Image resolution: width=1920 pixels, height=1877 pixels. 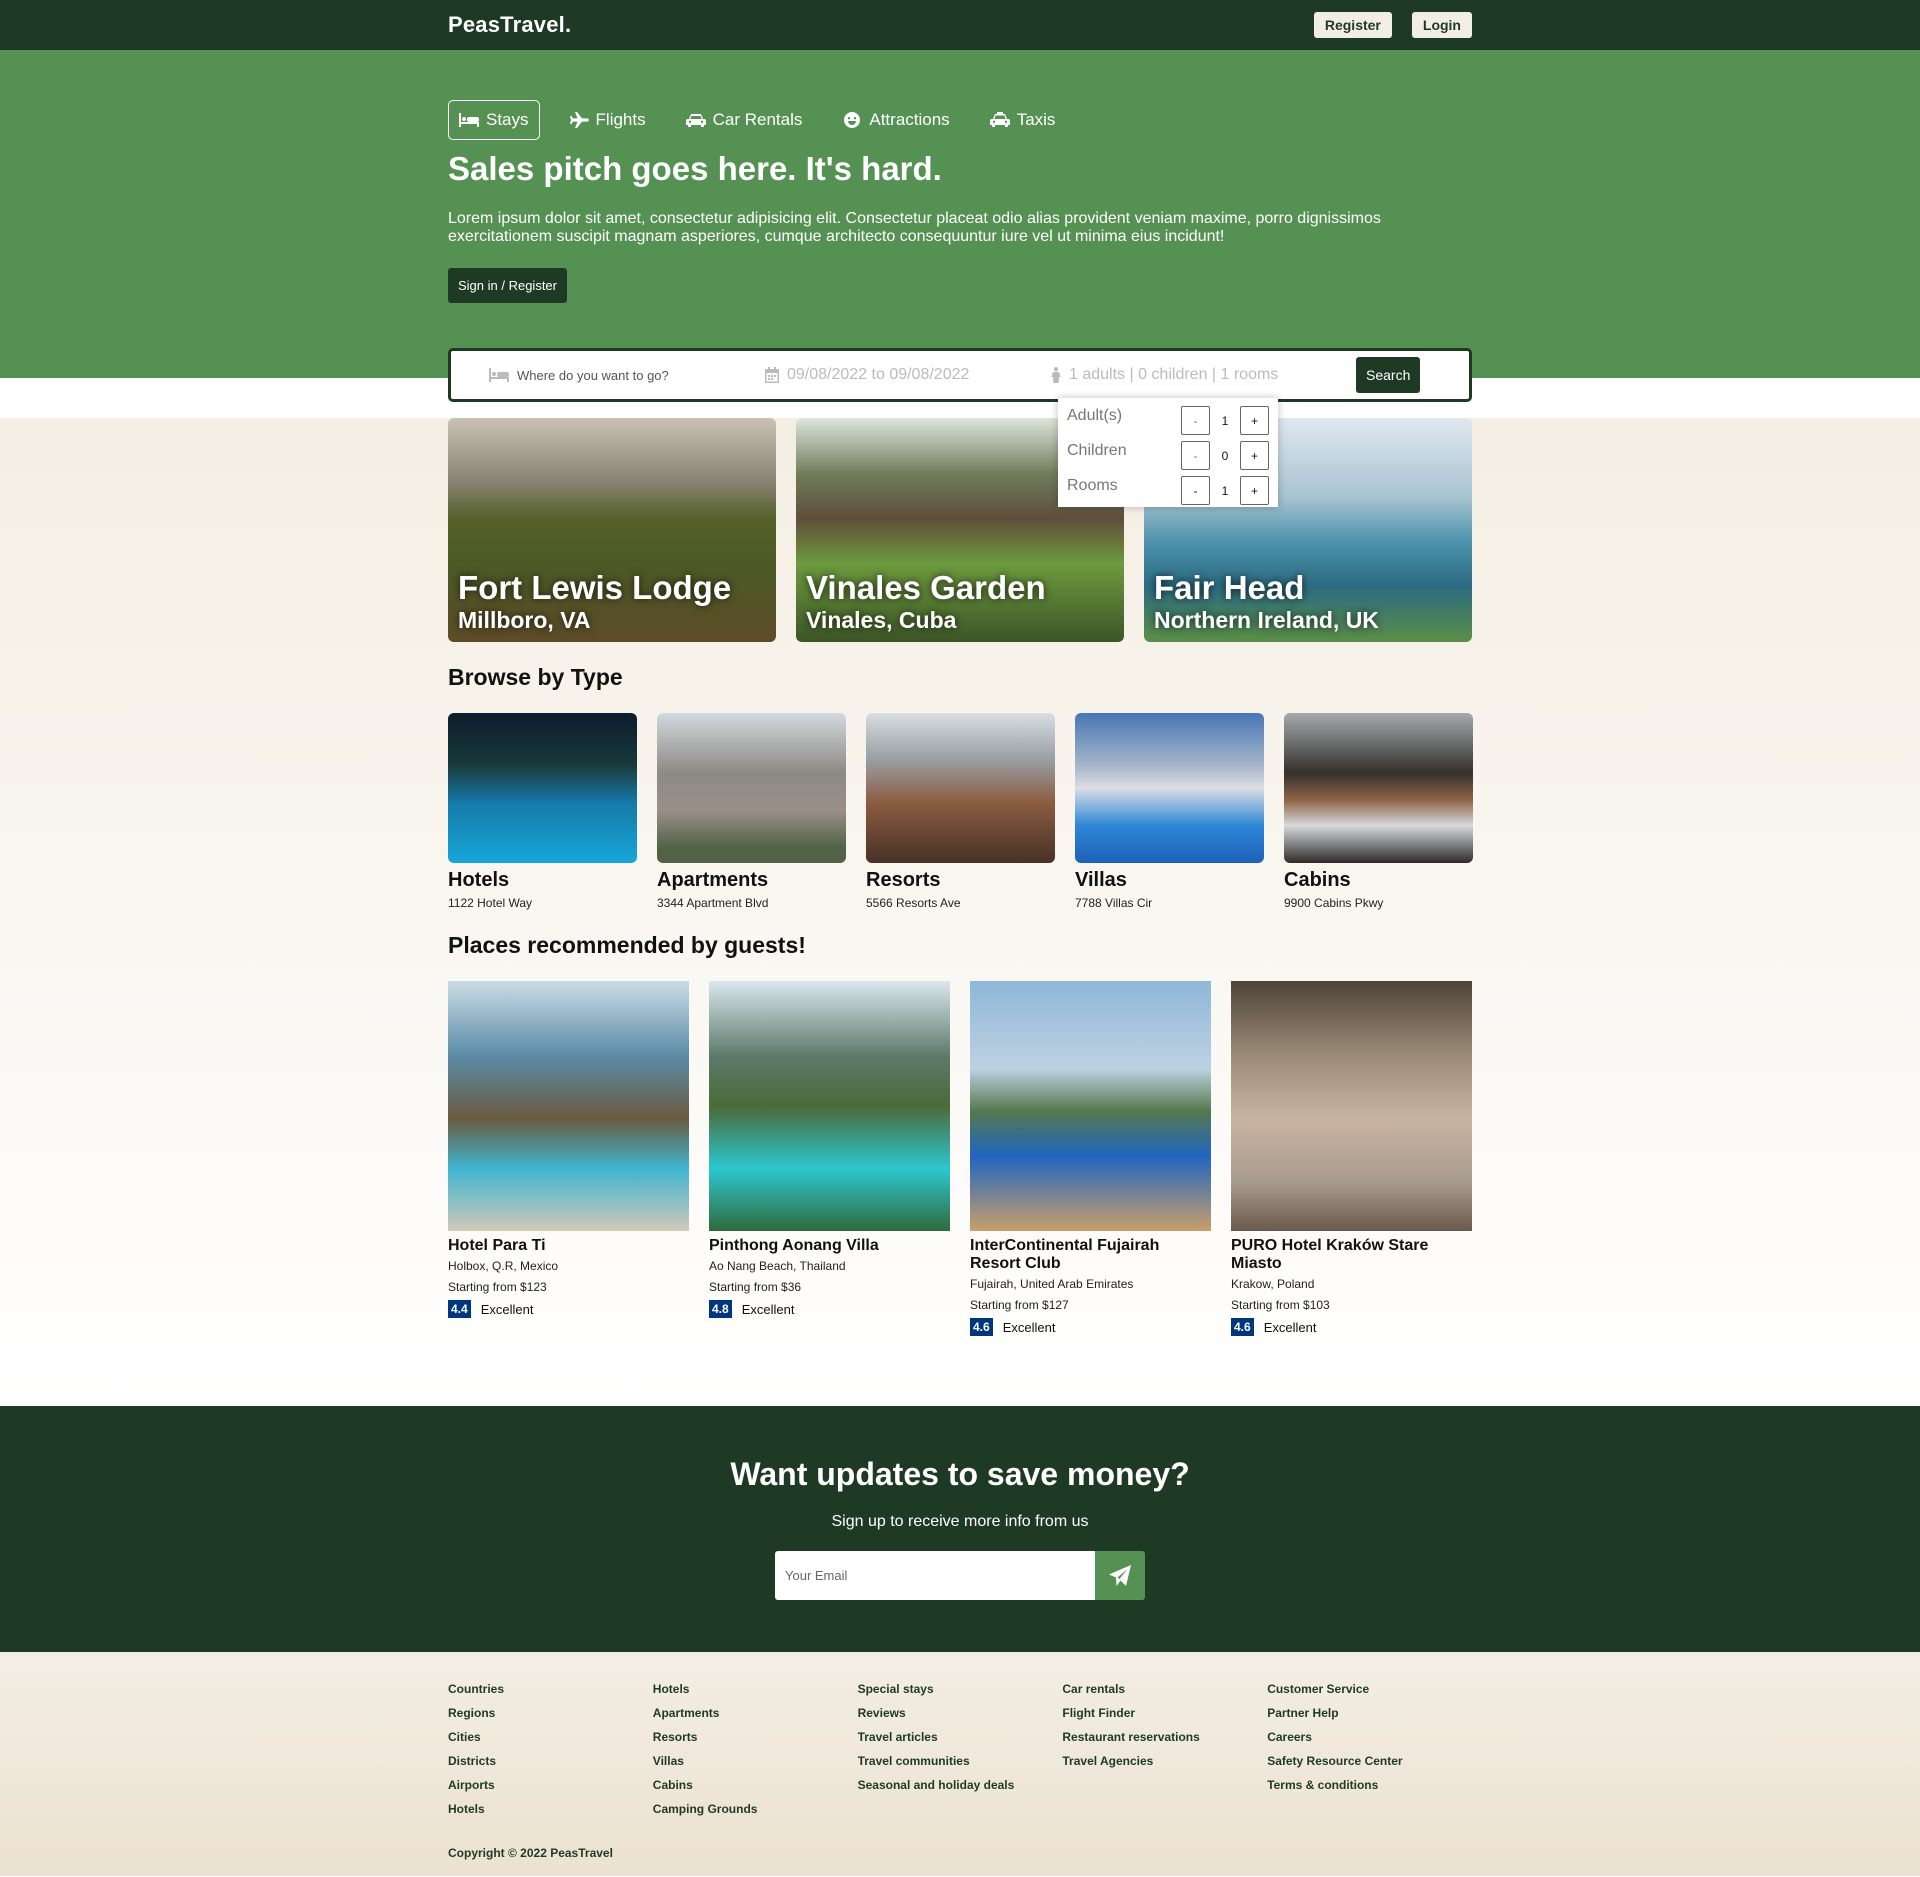 I want to click on search-button: Search, so click(x=1388, y=375).